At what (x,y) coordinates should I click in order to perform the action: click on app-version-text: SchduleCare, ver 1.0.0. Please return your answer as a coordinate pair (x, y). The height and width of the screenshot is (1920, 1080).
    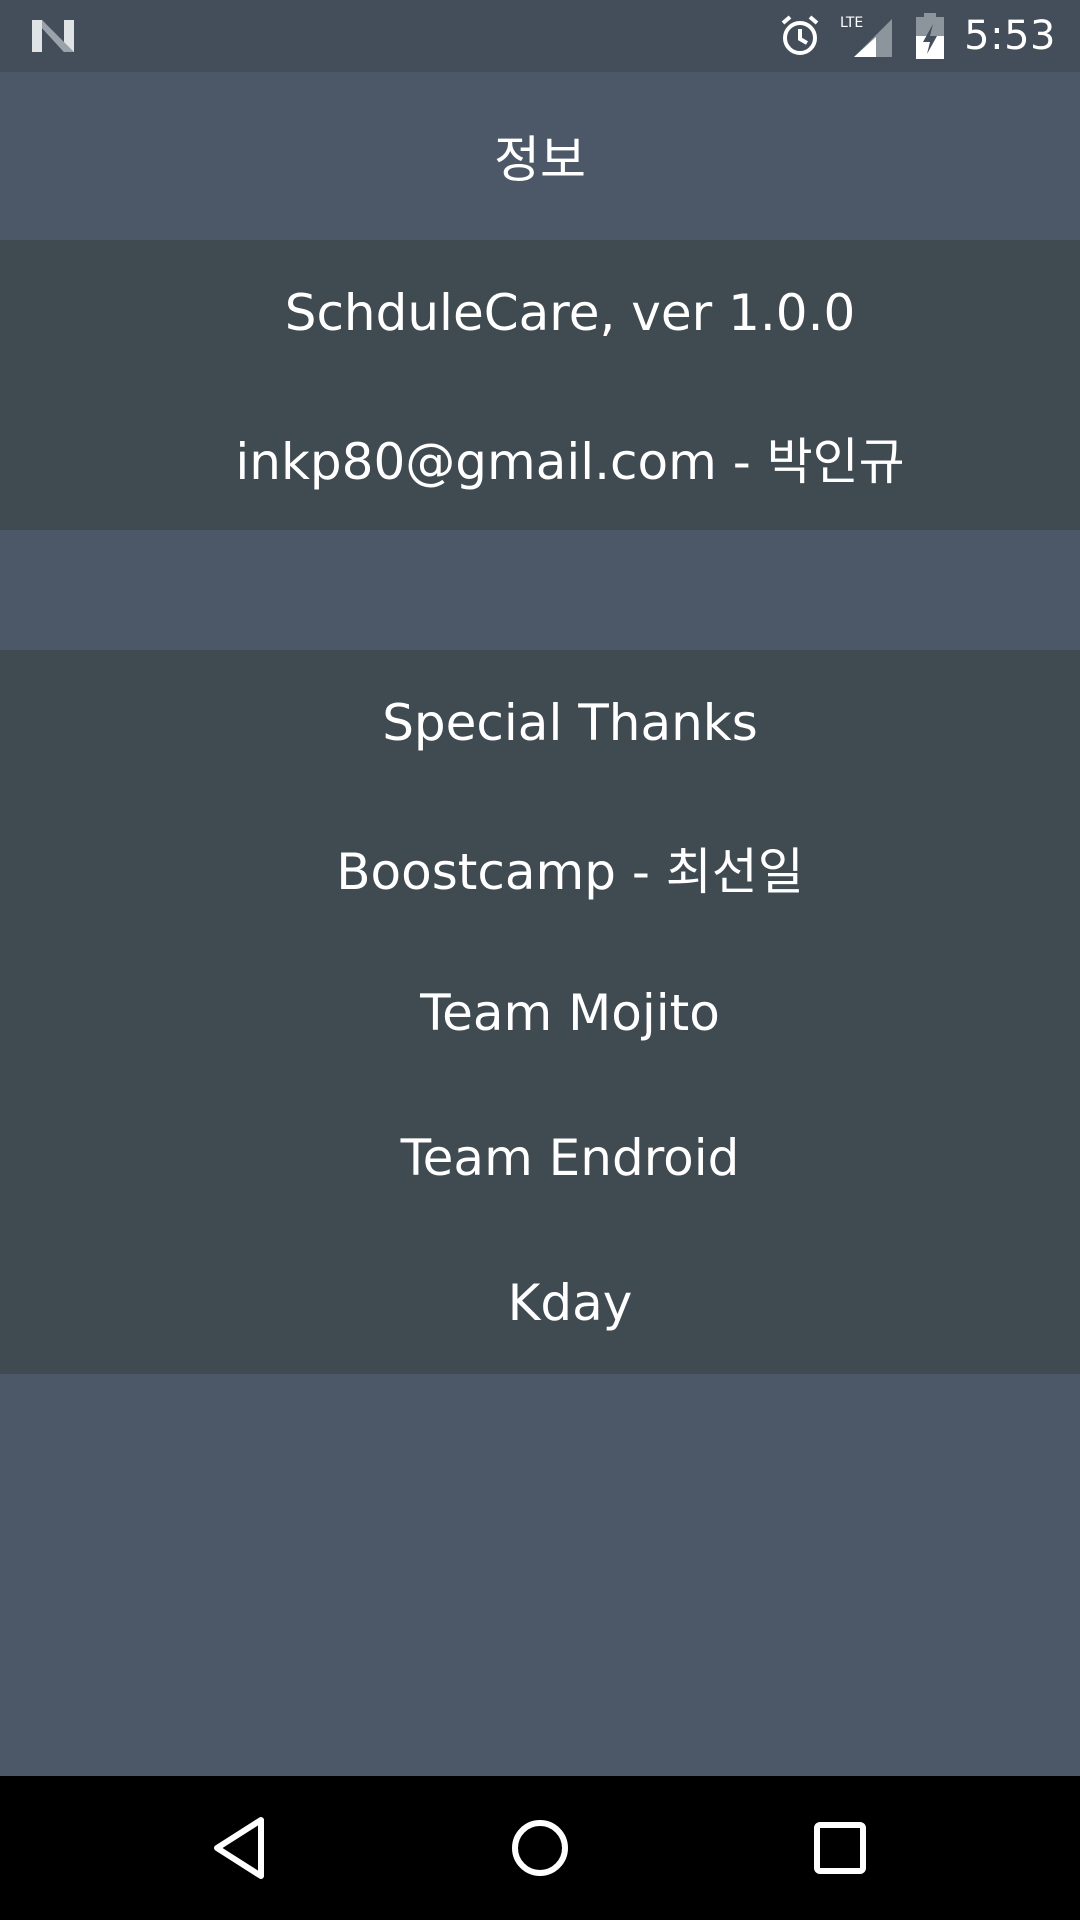
    Looking at the image, I should click on (570, 312).